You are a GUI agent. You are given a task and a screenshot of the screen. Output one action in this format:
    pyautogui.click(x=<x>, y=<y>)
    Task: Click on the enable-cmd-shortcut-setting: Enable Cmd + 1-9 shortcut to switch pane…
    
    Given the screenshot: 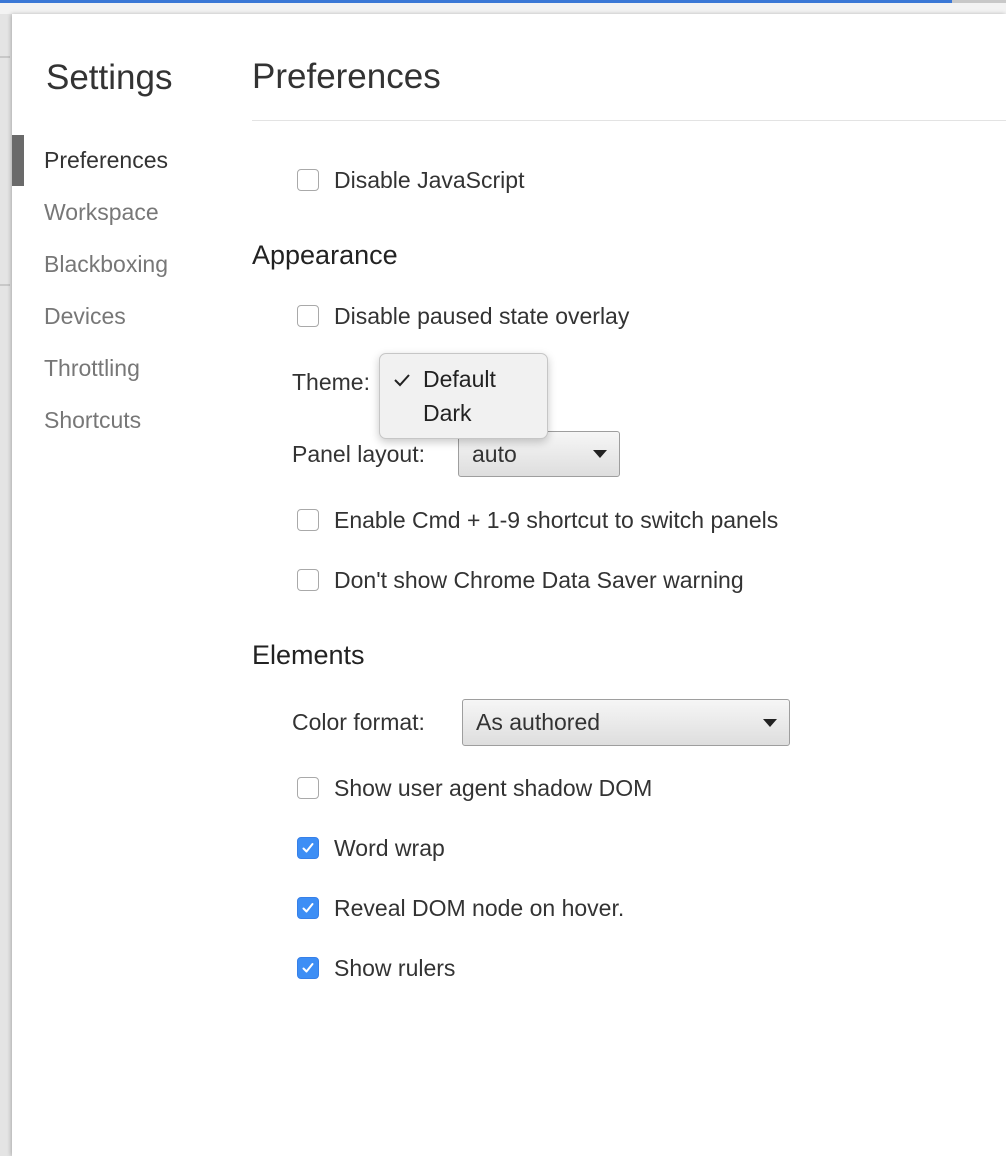 What is the action you would take?
    pyautogui.click(x=537, y=520)
    